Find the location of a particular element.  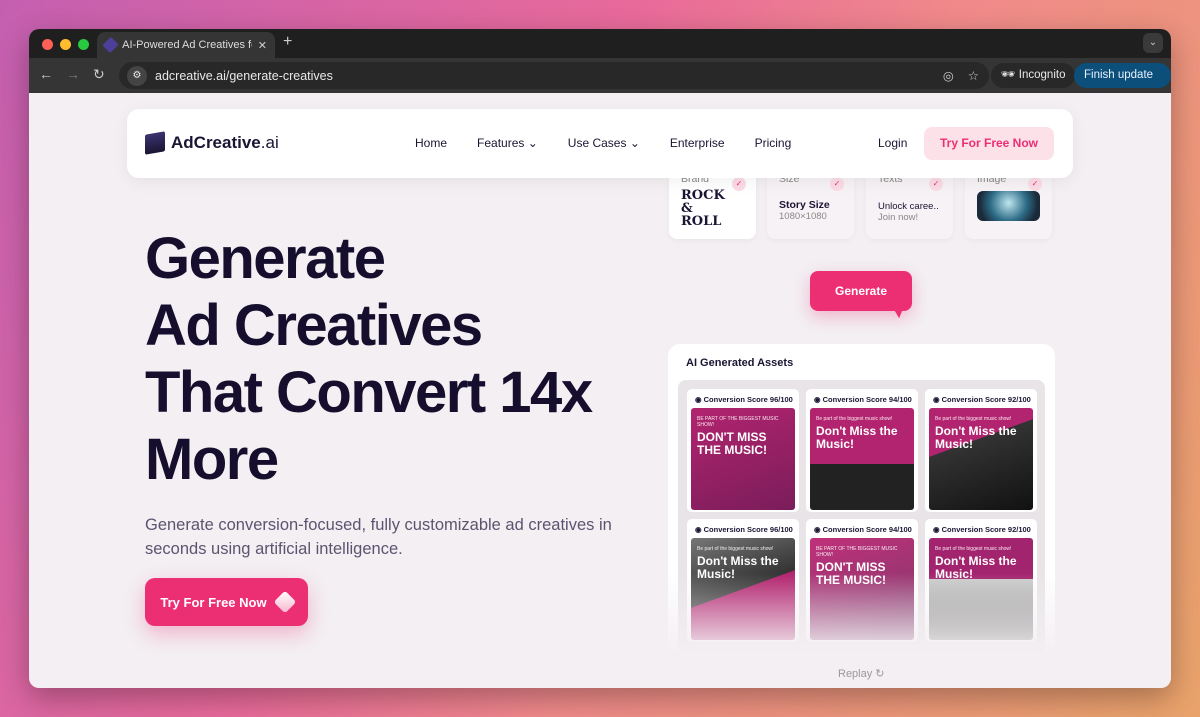

try-free-nav-button: Try For Free Now is located at coordinates (989, 143).